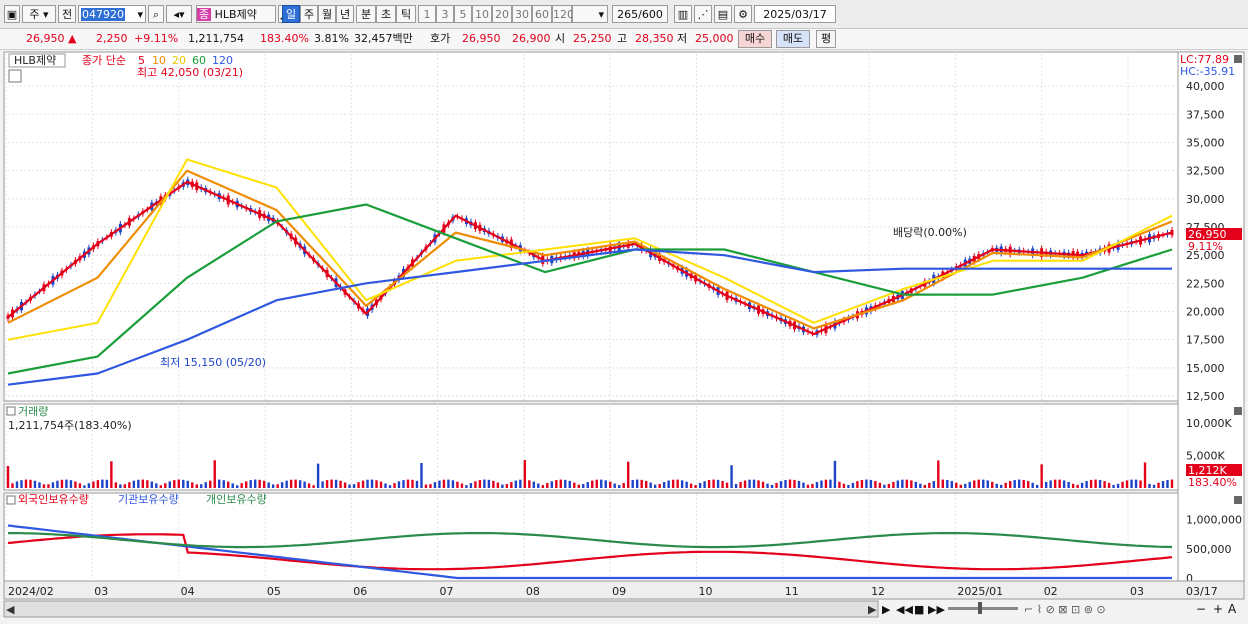  What do you see at coordinates (386, 14) in the screenshot?
I see `period-second: 초` at bounding box center [386, 14].